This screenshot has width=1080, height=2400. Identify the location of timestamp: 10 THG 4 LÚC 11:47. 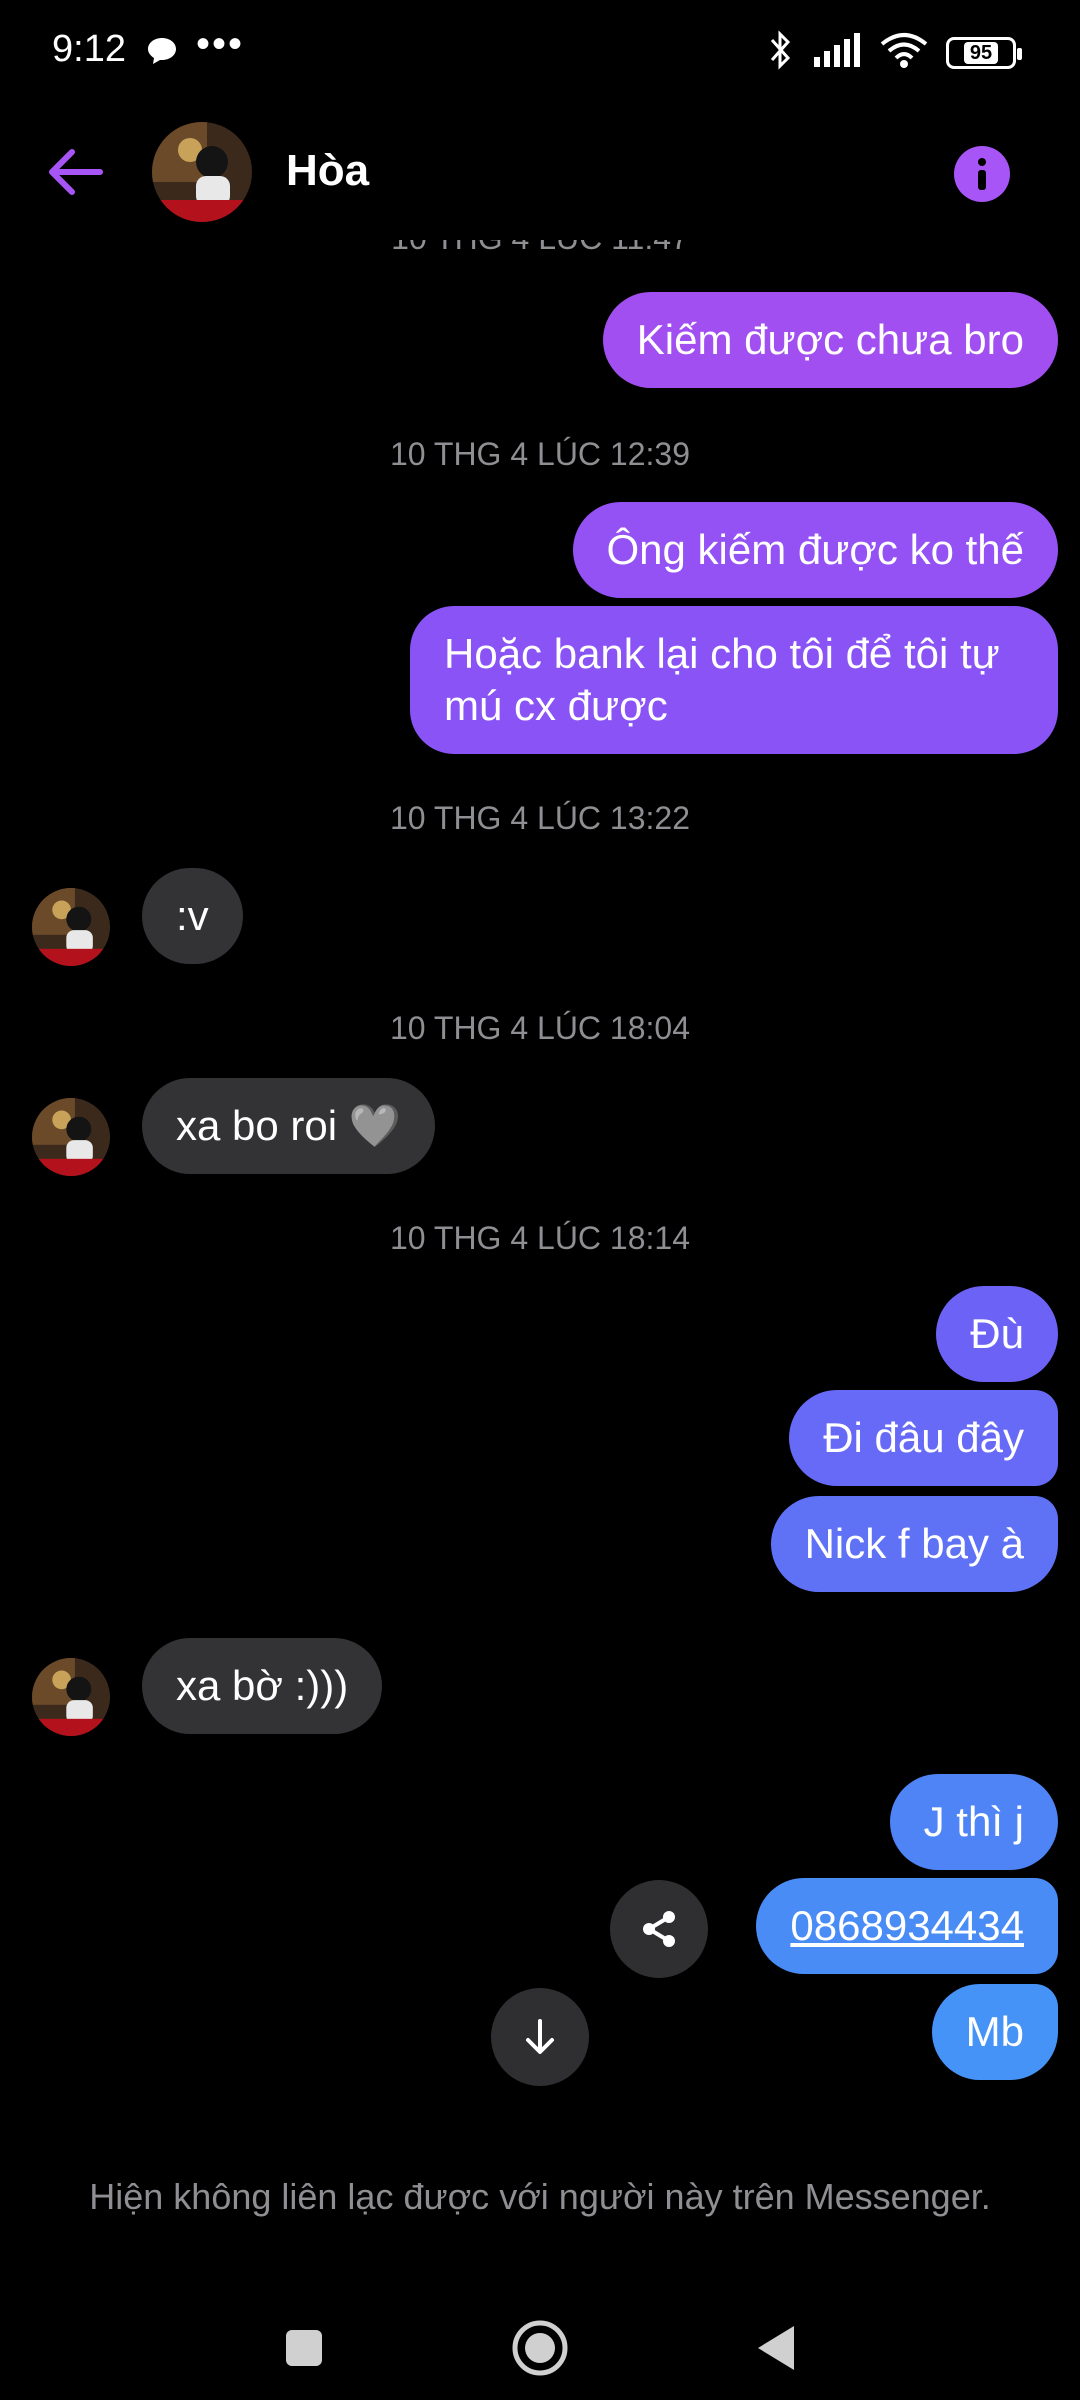
(540, 248).